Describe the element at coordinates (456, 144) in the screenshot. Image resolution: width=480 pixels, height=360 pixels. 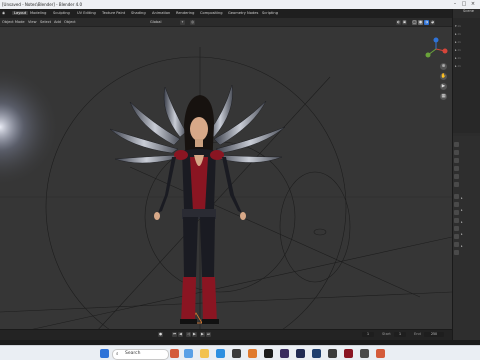
I see `tool-properties-icon` at that location.